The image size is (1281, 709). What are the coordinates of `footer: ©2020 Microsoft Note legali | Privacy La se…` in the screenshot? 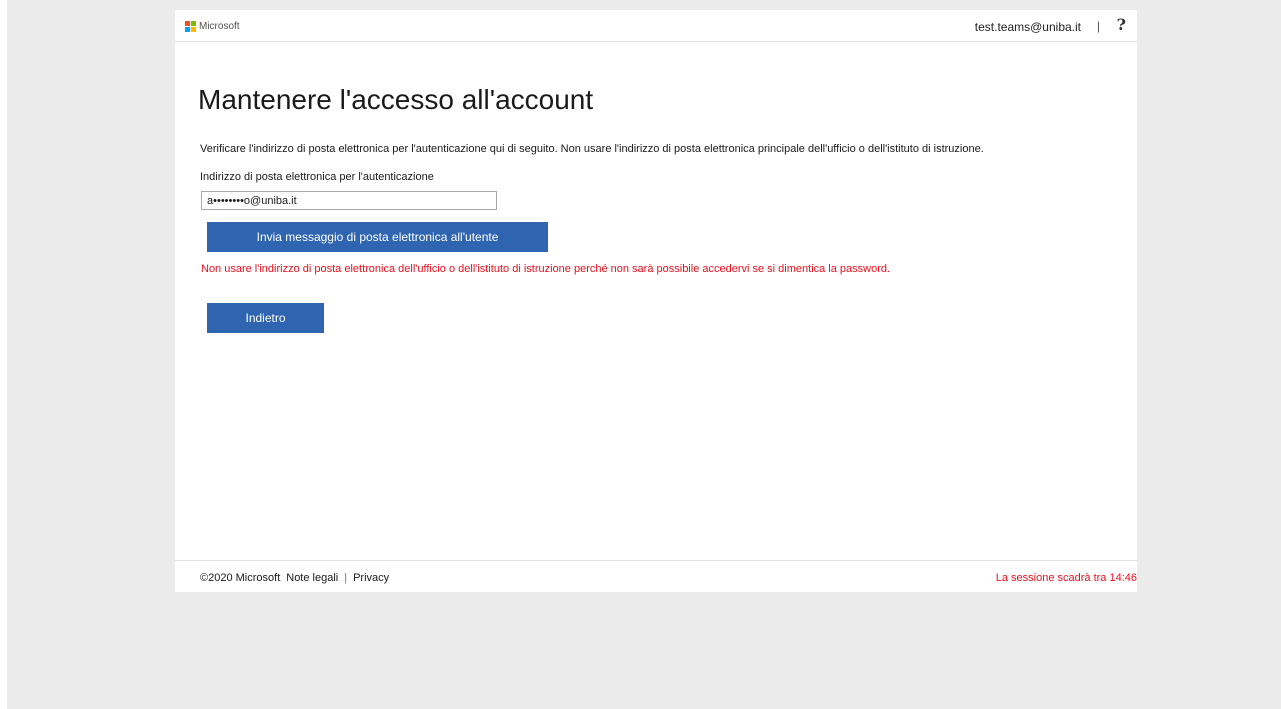 It's located at (656, 576).